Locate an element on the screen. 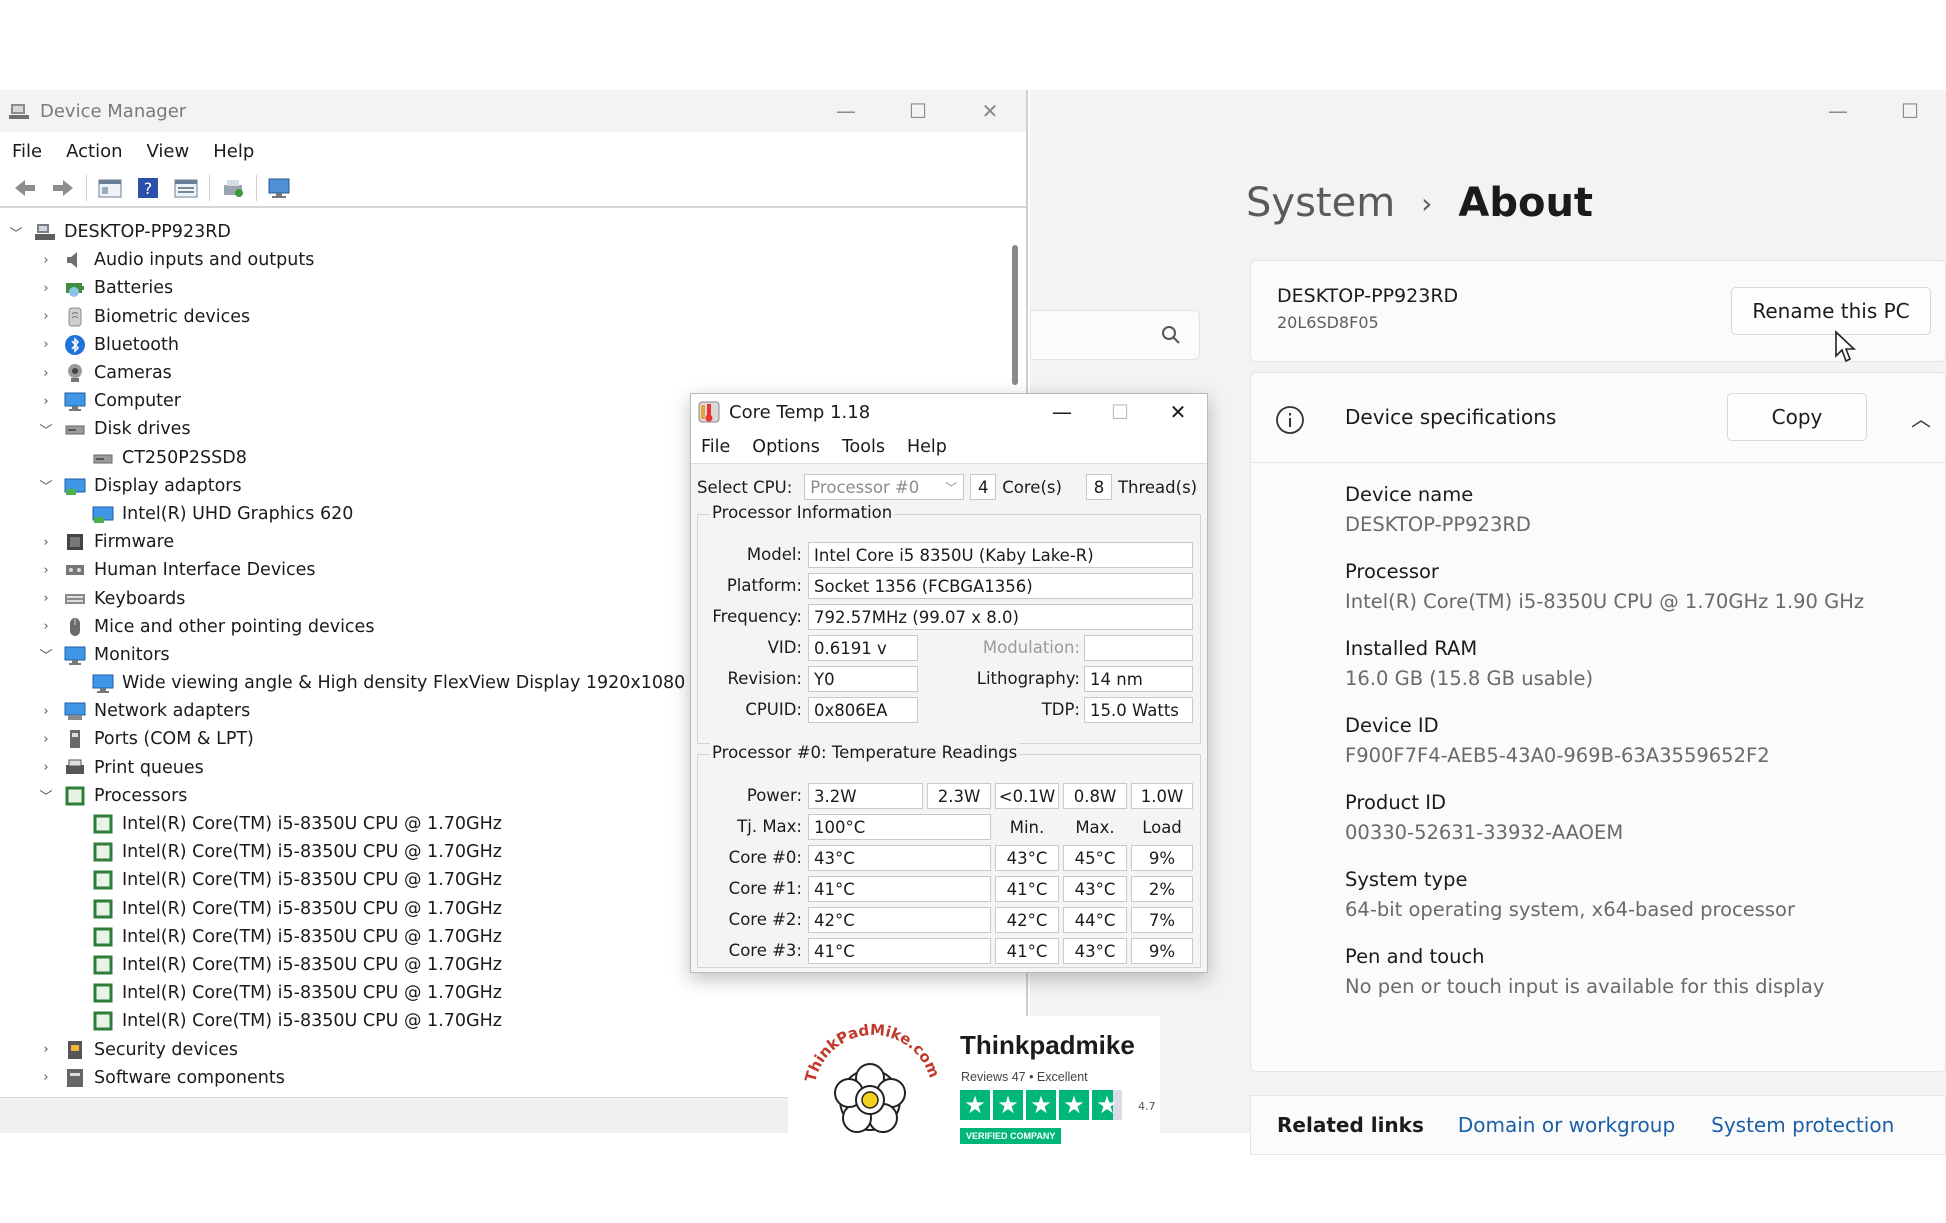  specs-header: Device specifications Copy ︿ is located at coordinates (1598, 418).